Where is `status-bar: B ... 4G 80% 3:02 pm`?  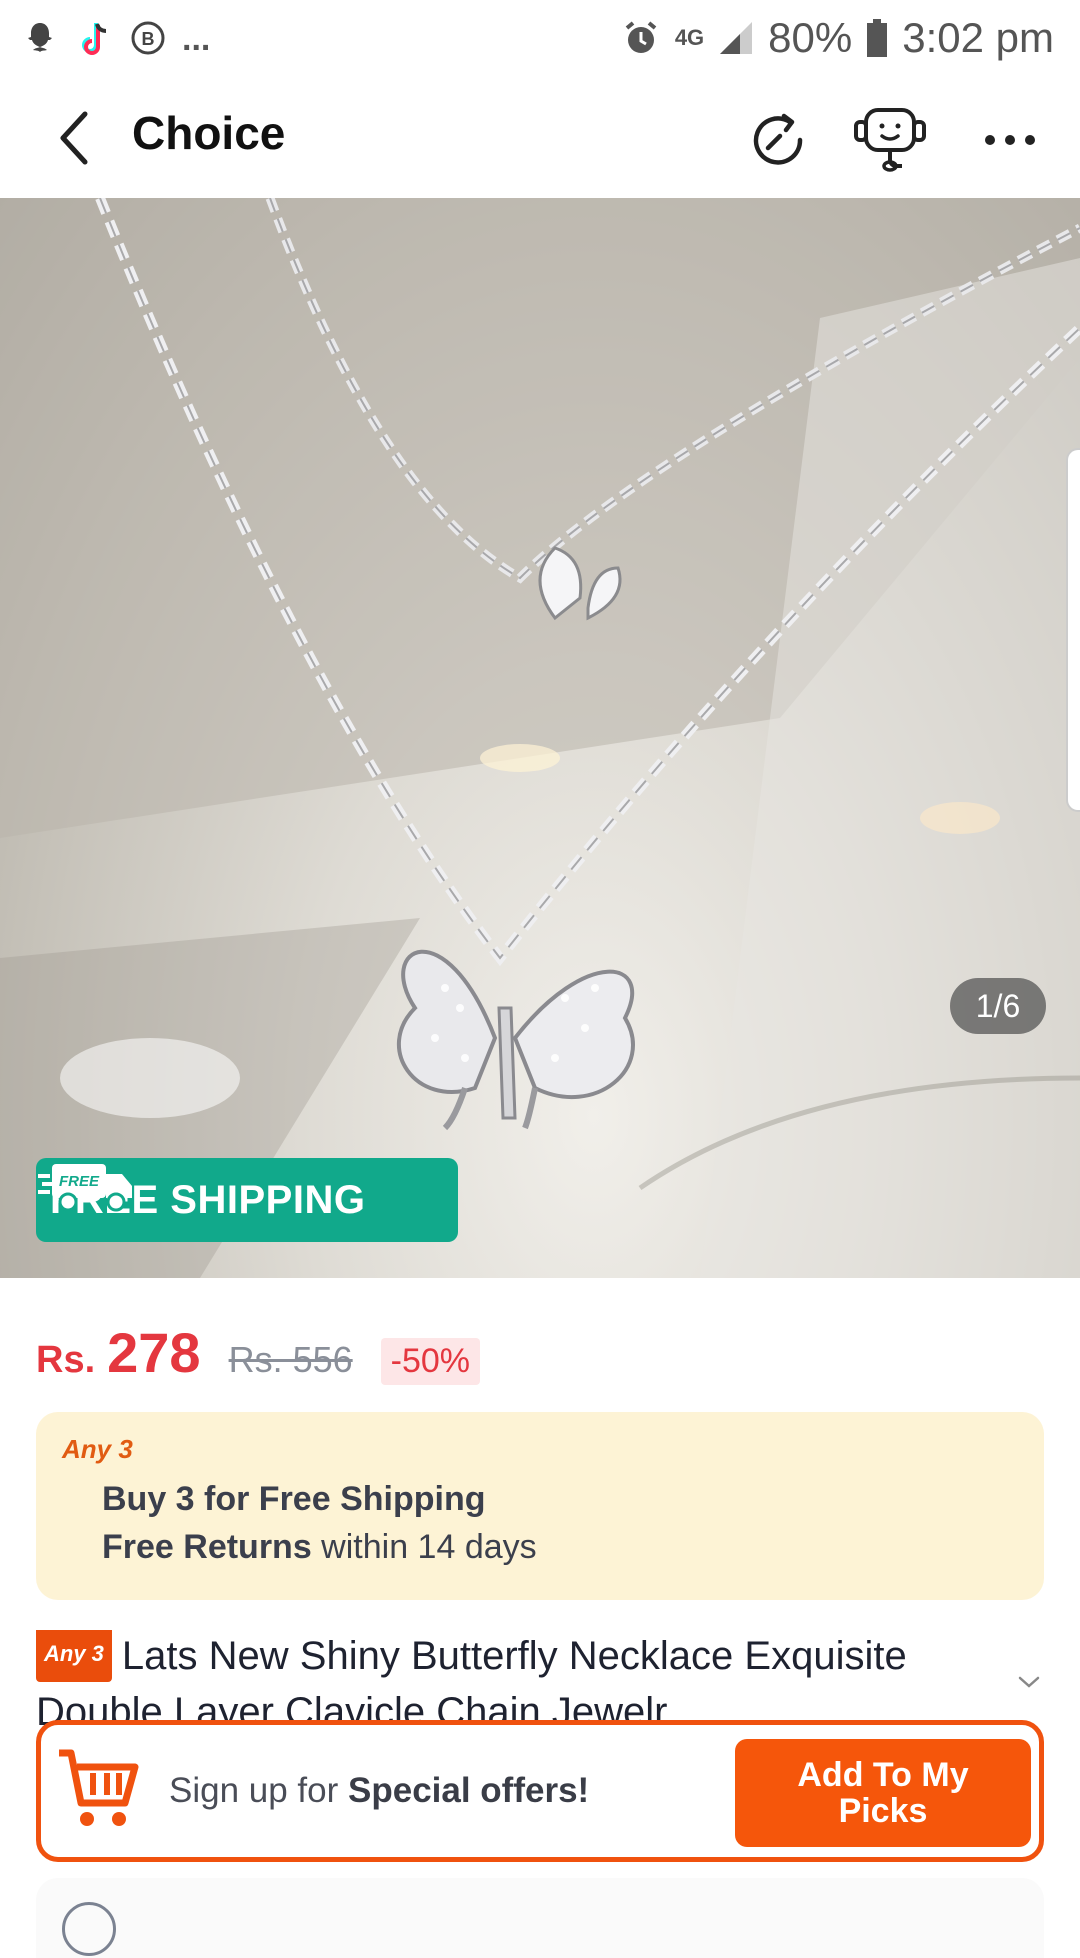
status-bar: B ... 4G 80% 3:02 pm is located at coordinates (540, 39).